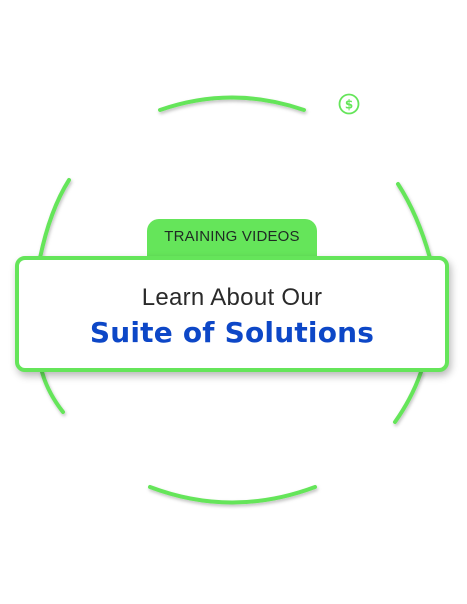 The height and width of the screenshot is (604, 467). I want to click on dollar-icon: $, so click(349, 104).